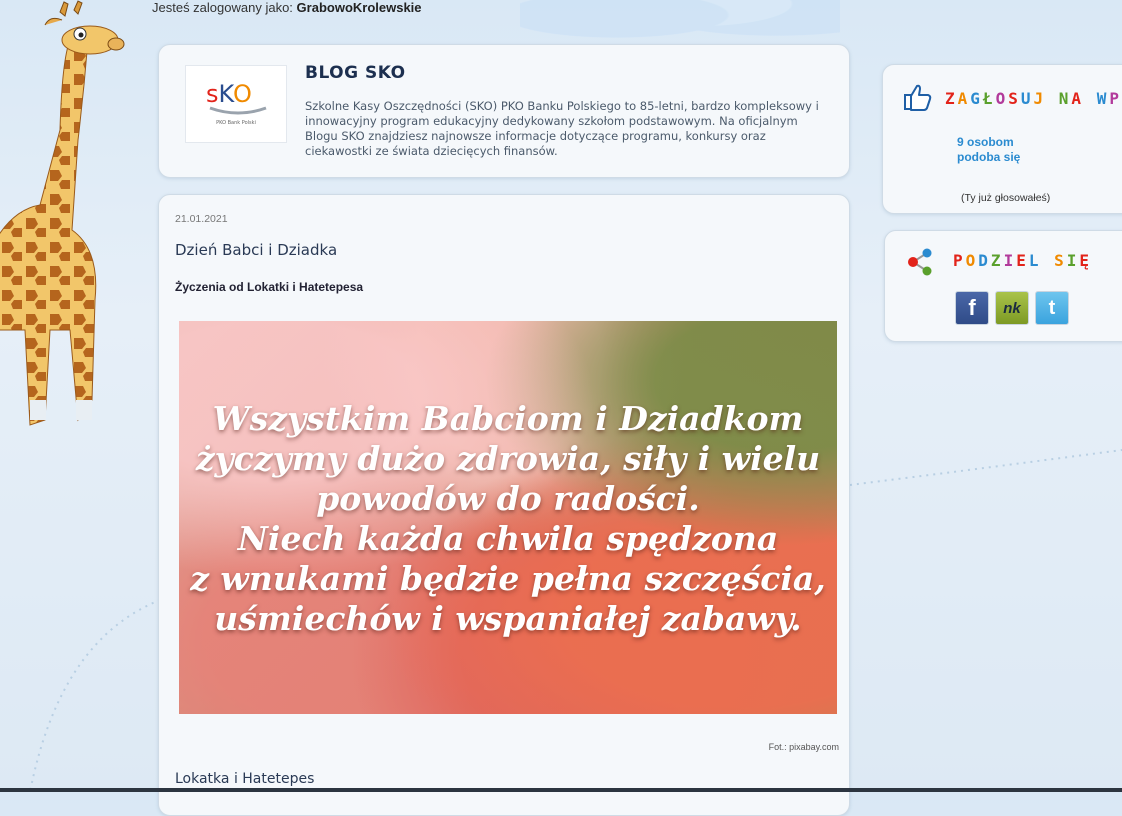  Describe the element at coordinates (508, 419) in the screenshot. I see `greeting-line: Wszystkim Babciom i Dziadkom` at that location.